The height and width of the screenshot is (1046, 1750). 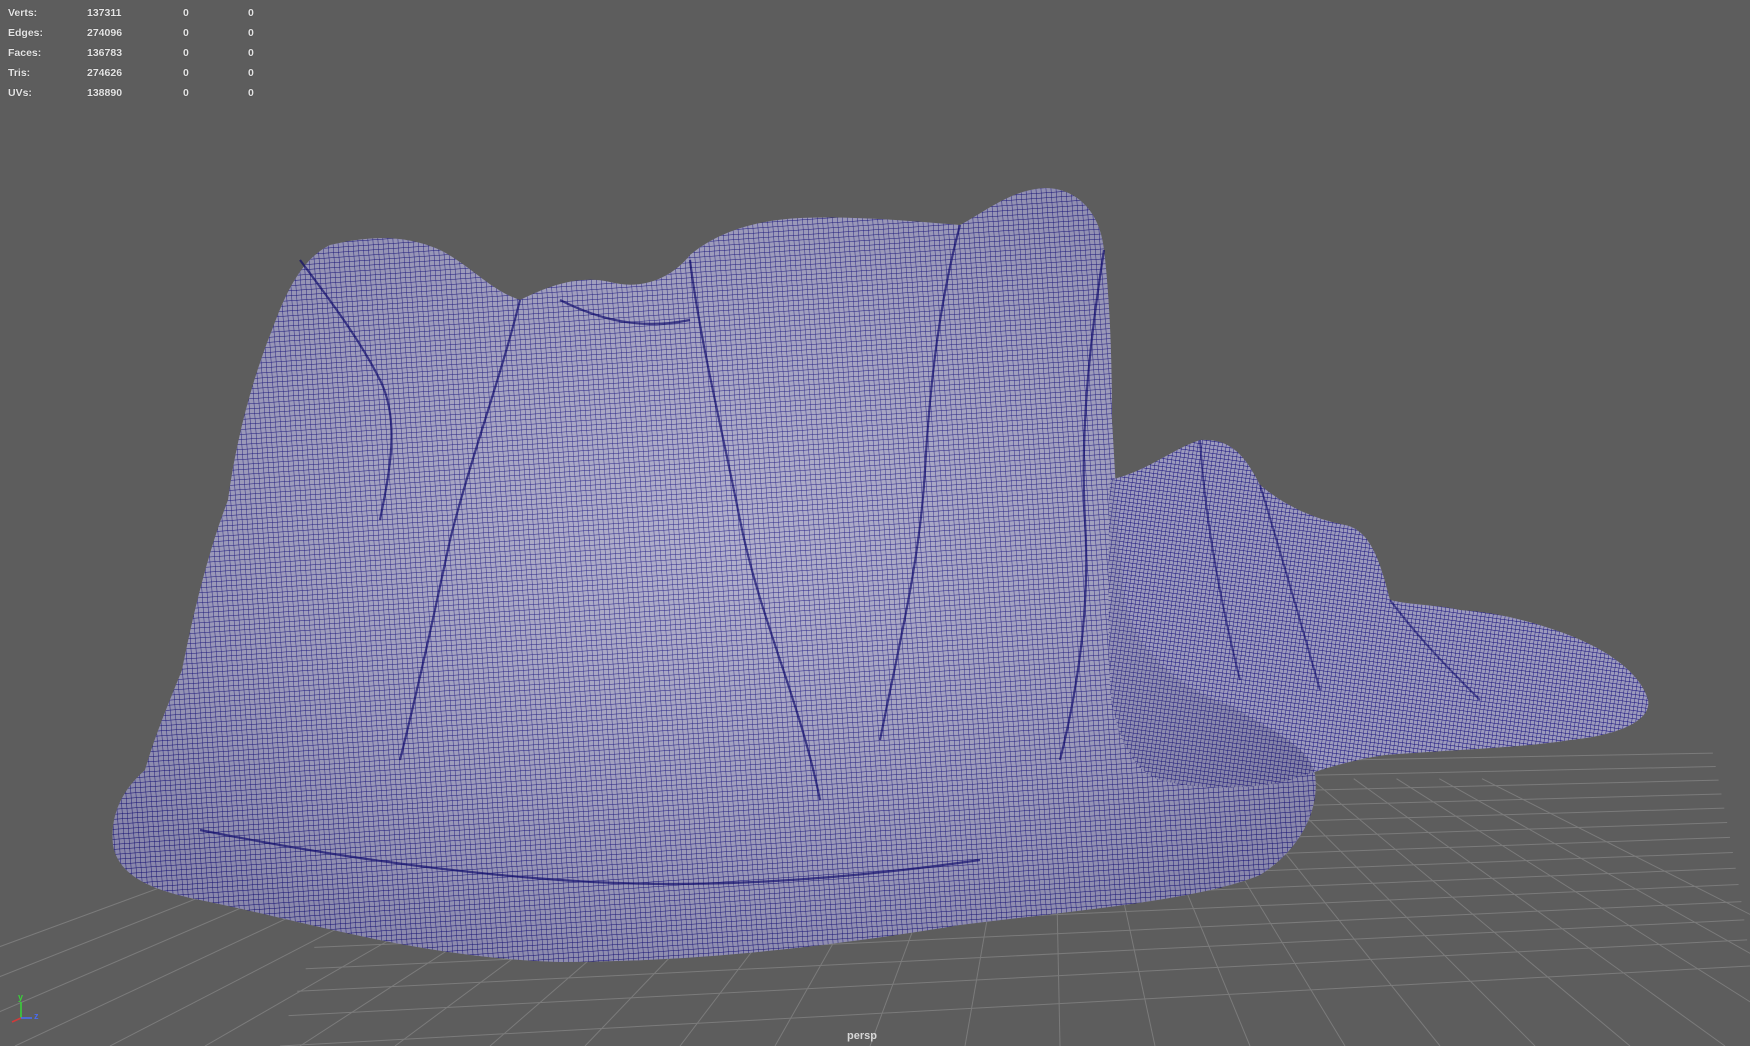 What do you see at coordinates (105, 33) in the screenshot?
I see `hud-row-total: 274096` at bounding box center [105, 33].